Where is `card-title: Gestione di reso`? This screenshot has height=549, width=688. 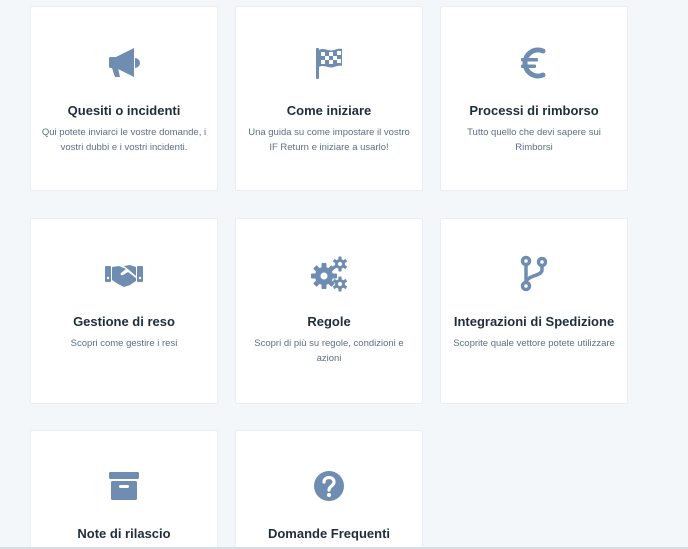
card-title: Gestione di reso is located at coordinates (124, 321).